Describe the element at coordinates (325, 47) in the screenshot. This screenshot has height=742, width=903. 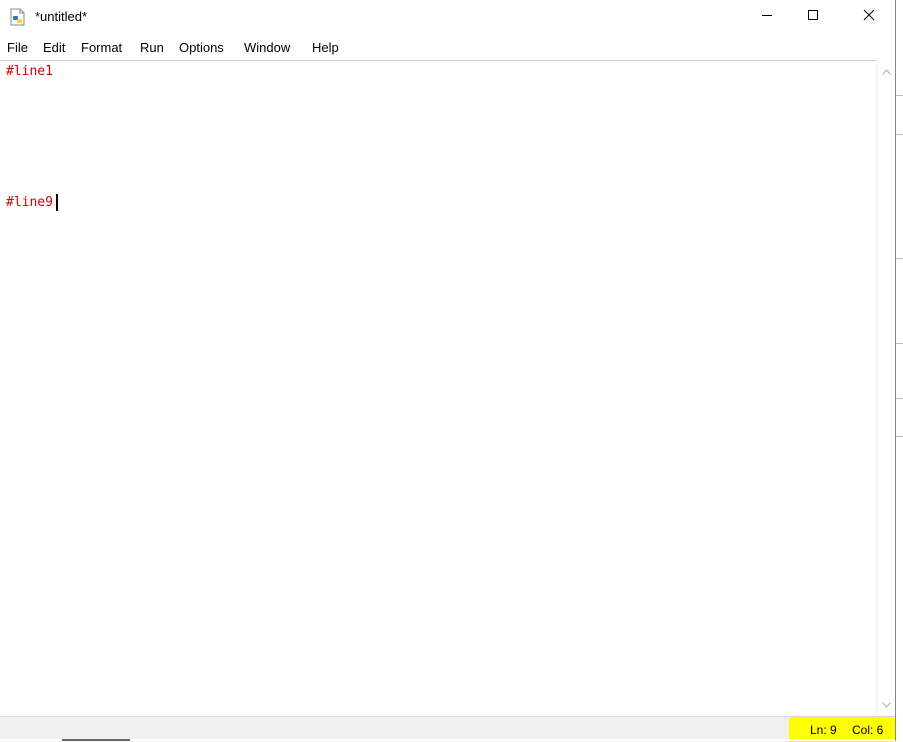
I see `menu-help: Help` at that location.